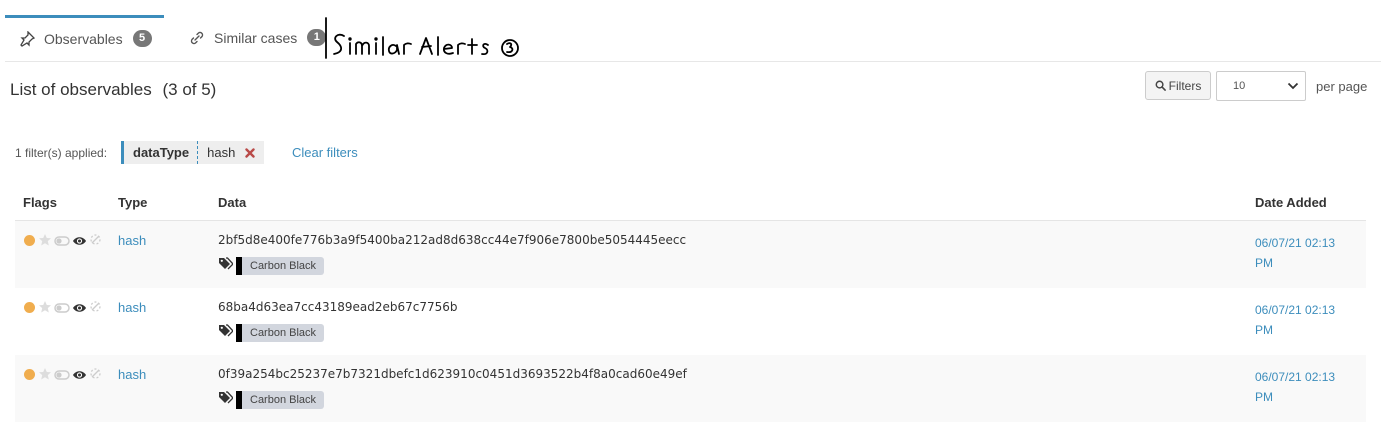 The width and height of the screenshot is (1386, 441). What do you see at coordinates (1291, 202) in the screenshot?
I see `column-header-date-added: Date Added` at bounding box center [1291, 202].